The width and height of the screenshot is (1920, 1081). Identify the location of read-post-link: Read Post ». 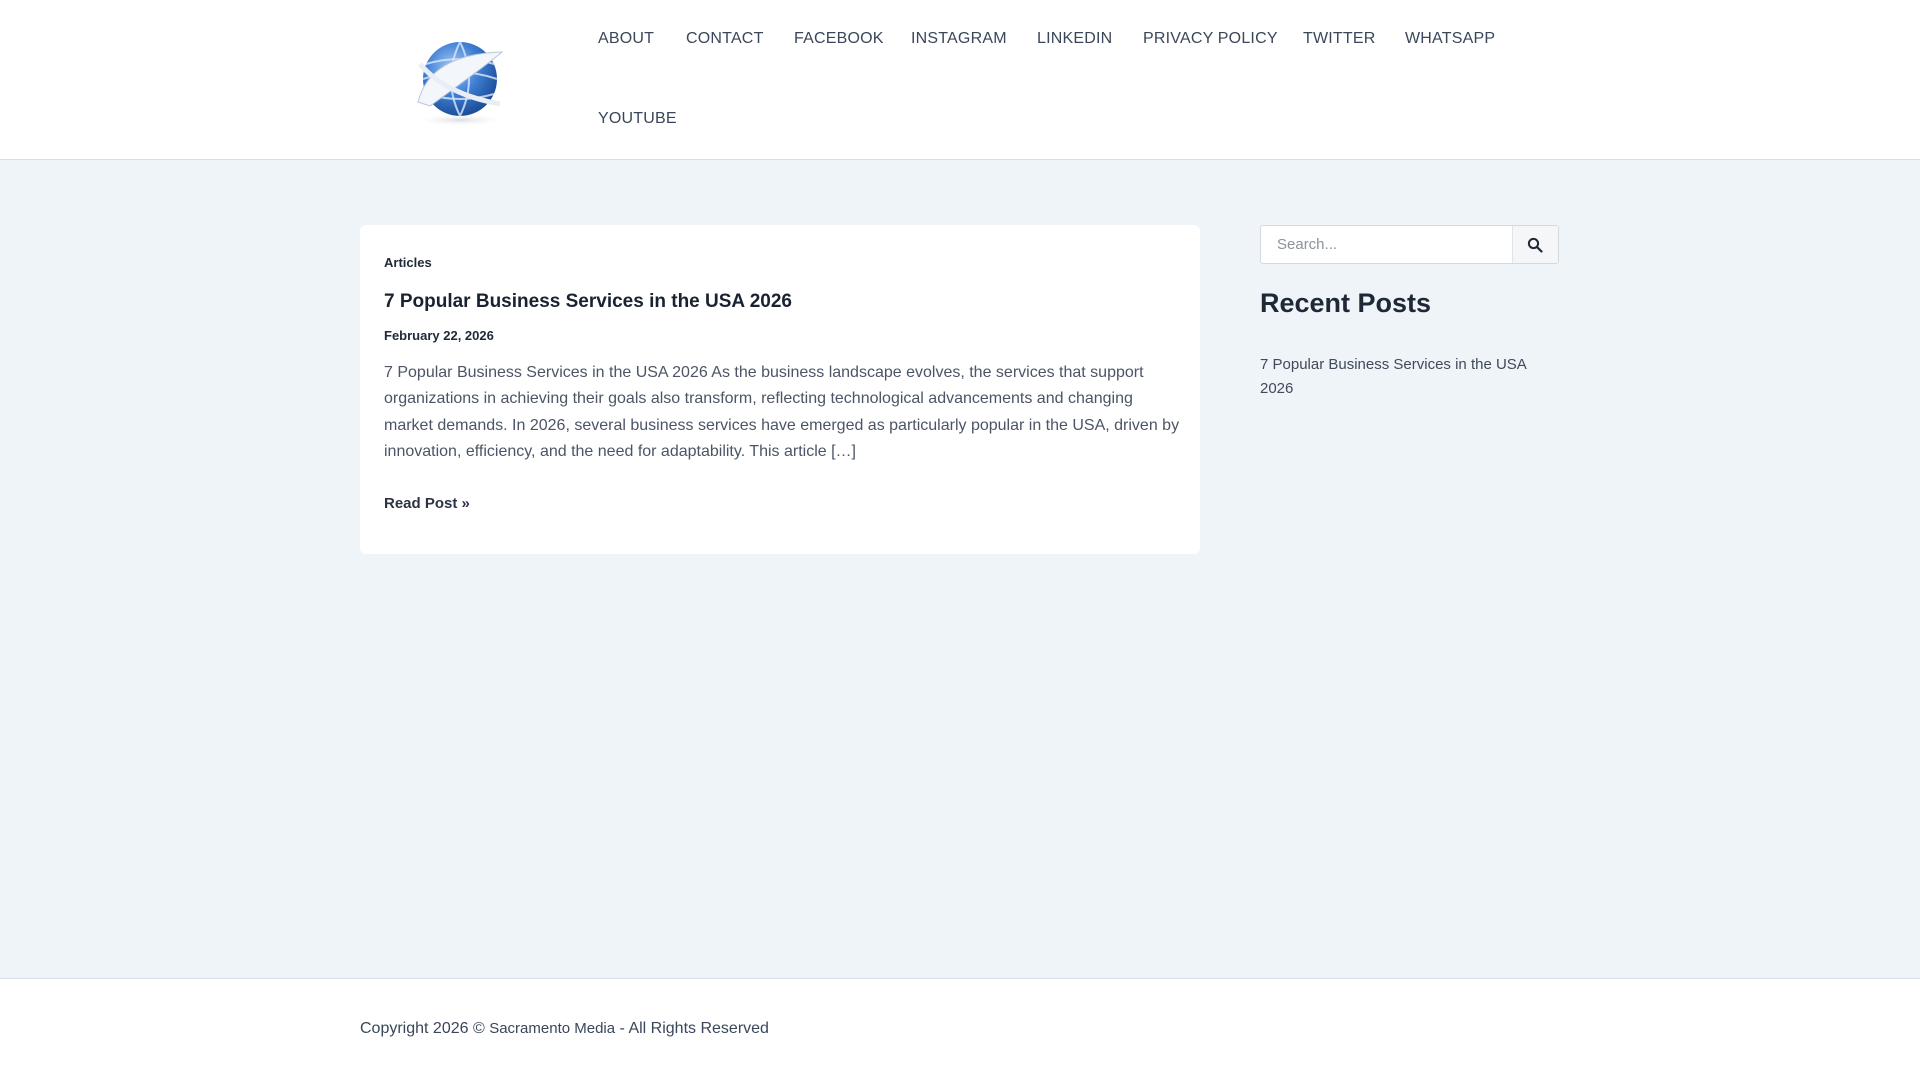
(427, 503).